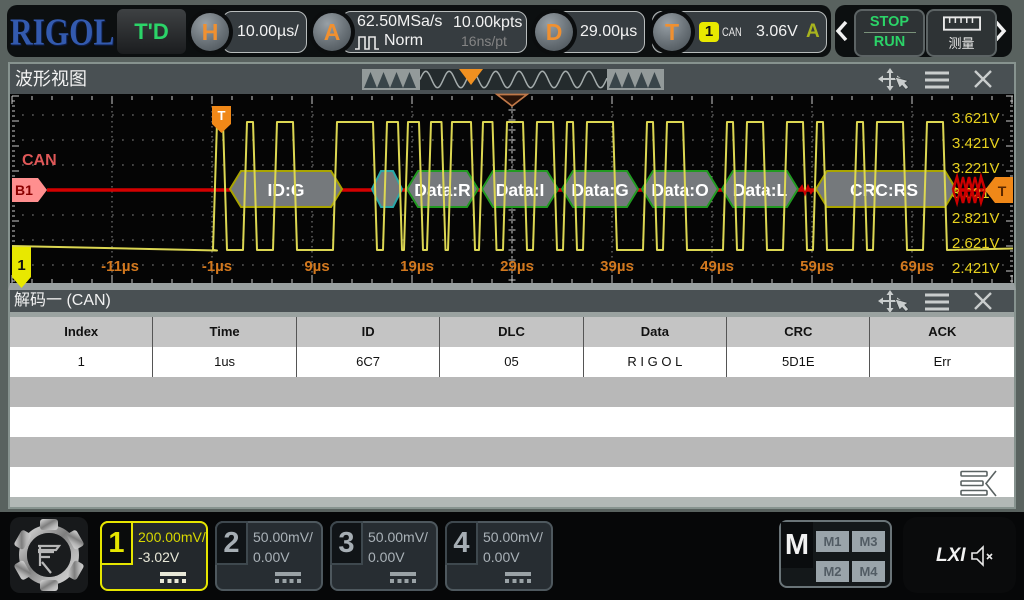  I want to click on svg-text: 3.421V, so click(976, 143).